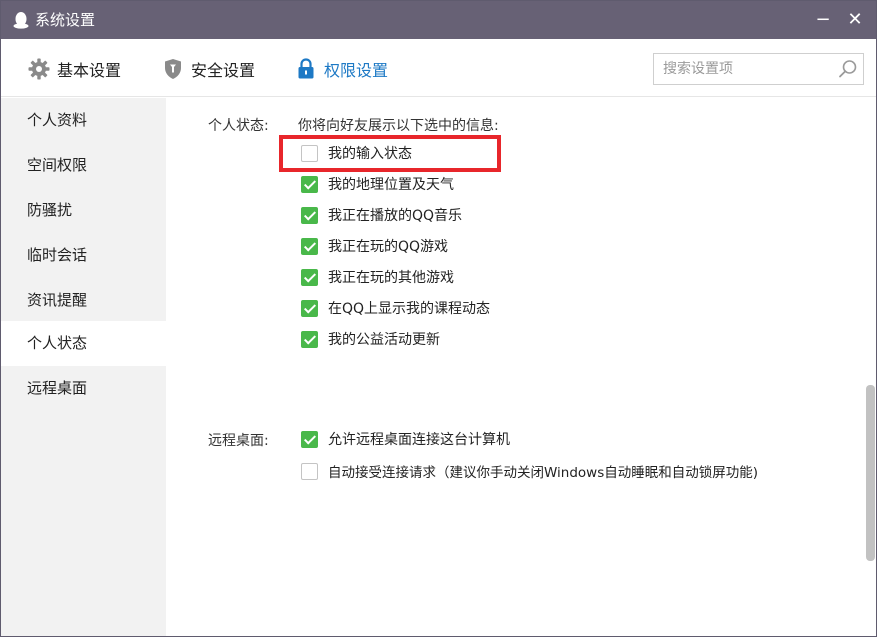 The image size is (877, 637). What do you see at coordinates (309, 439) in the screenshot?
I see `checkbox-allow-remote-desktop` at bounding box center [309, 439].